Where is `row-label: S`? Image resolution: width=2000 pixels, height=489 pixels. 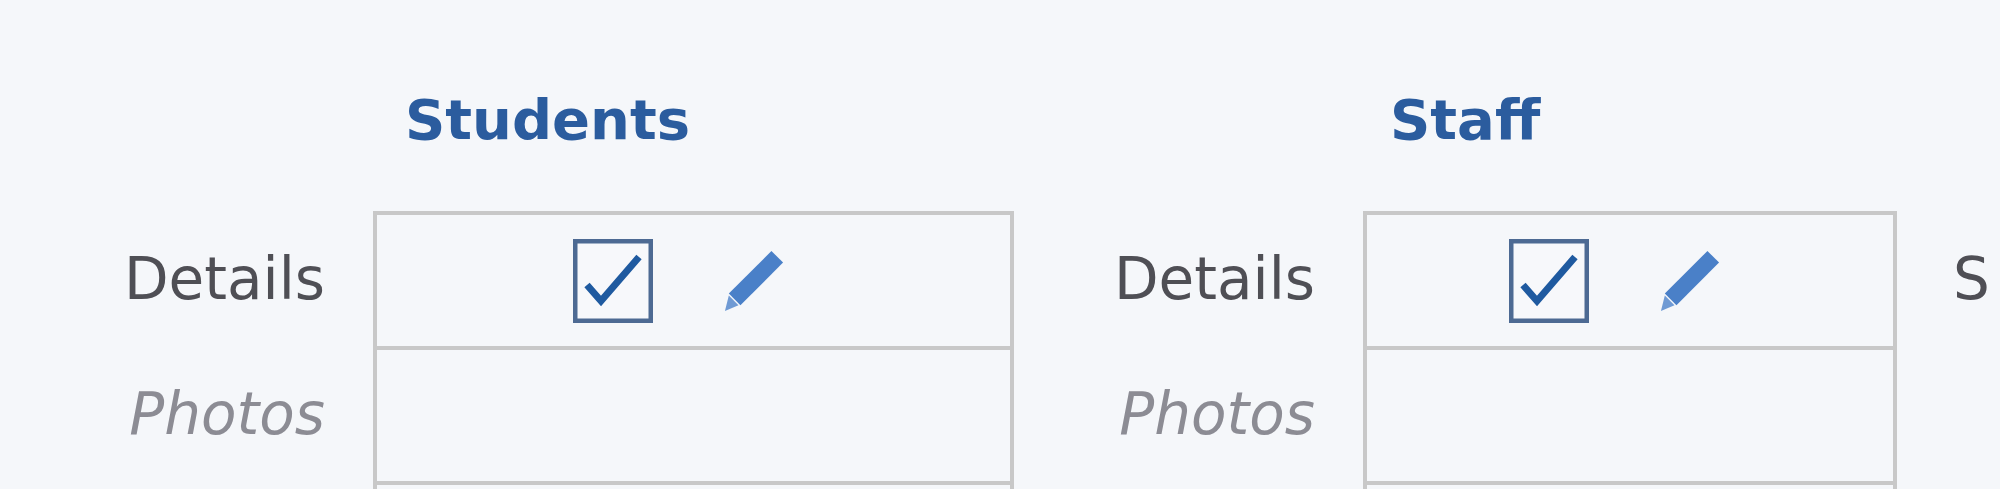
row-label: S is located at coordinates (1971, 278).